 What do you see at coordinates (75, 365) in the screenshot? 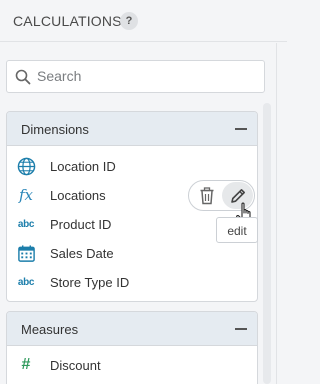
I see `field-label: Discount` at bounding box center [75, 365].